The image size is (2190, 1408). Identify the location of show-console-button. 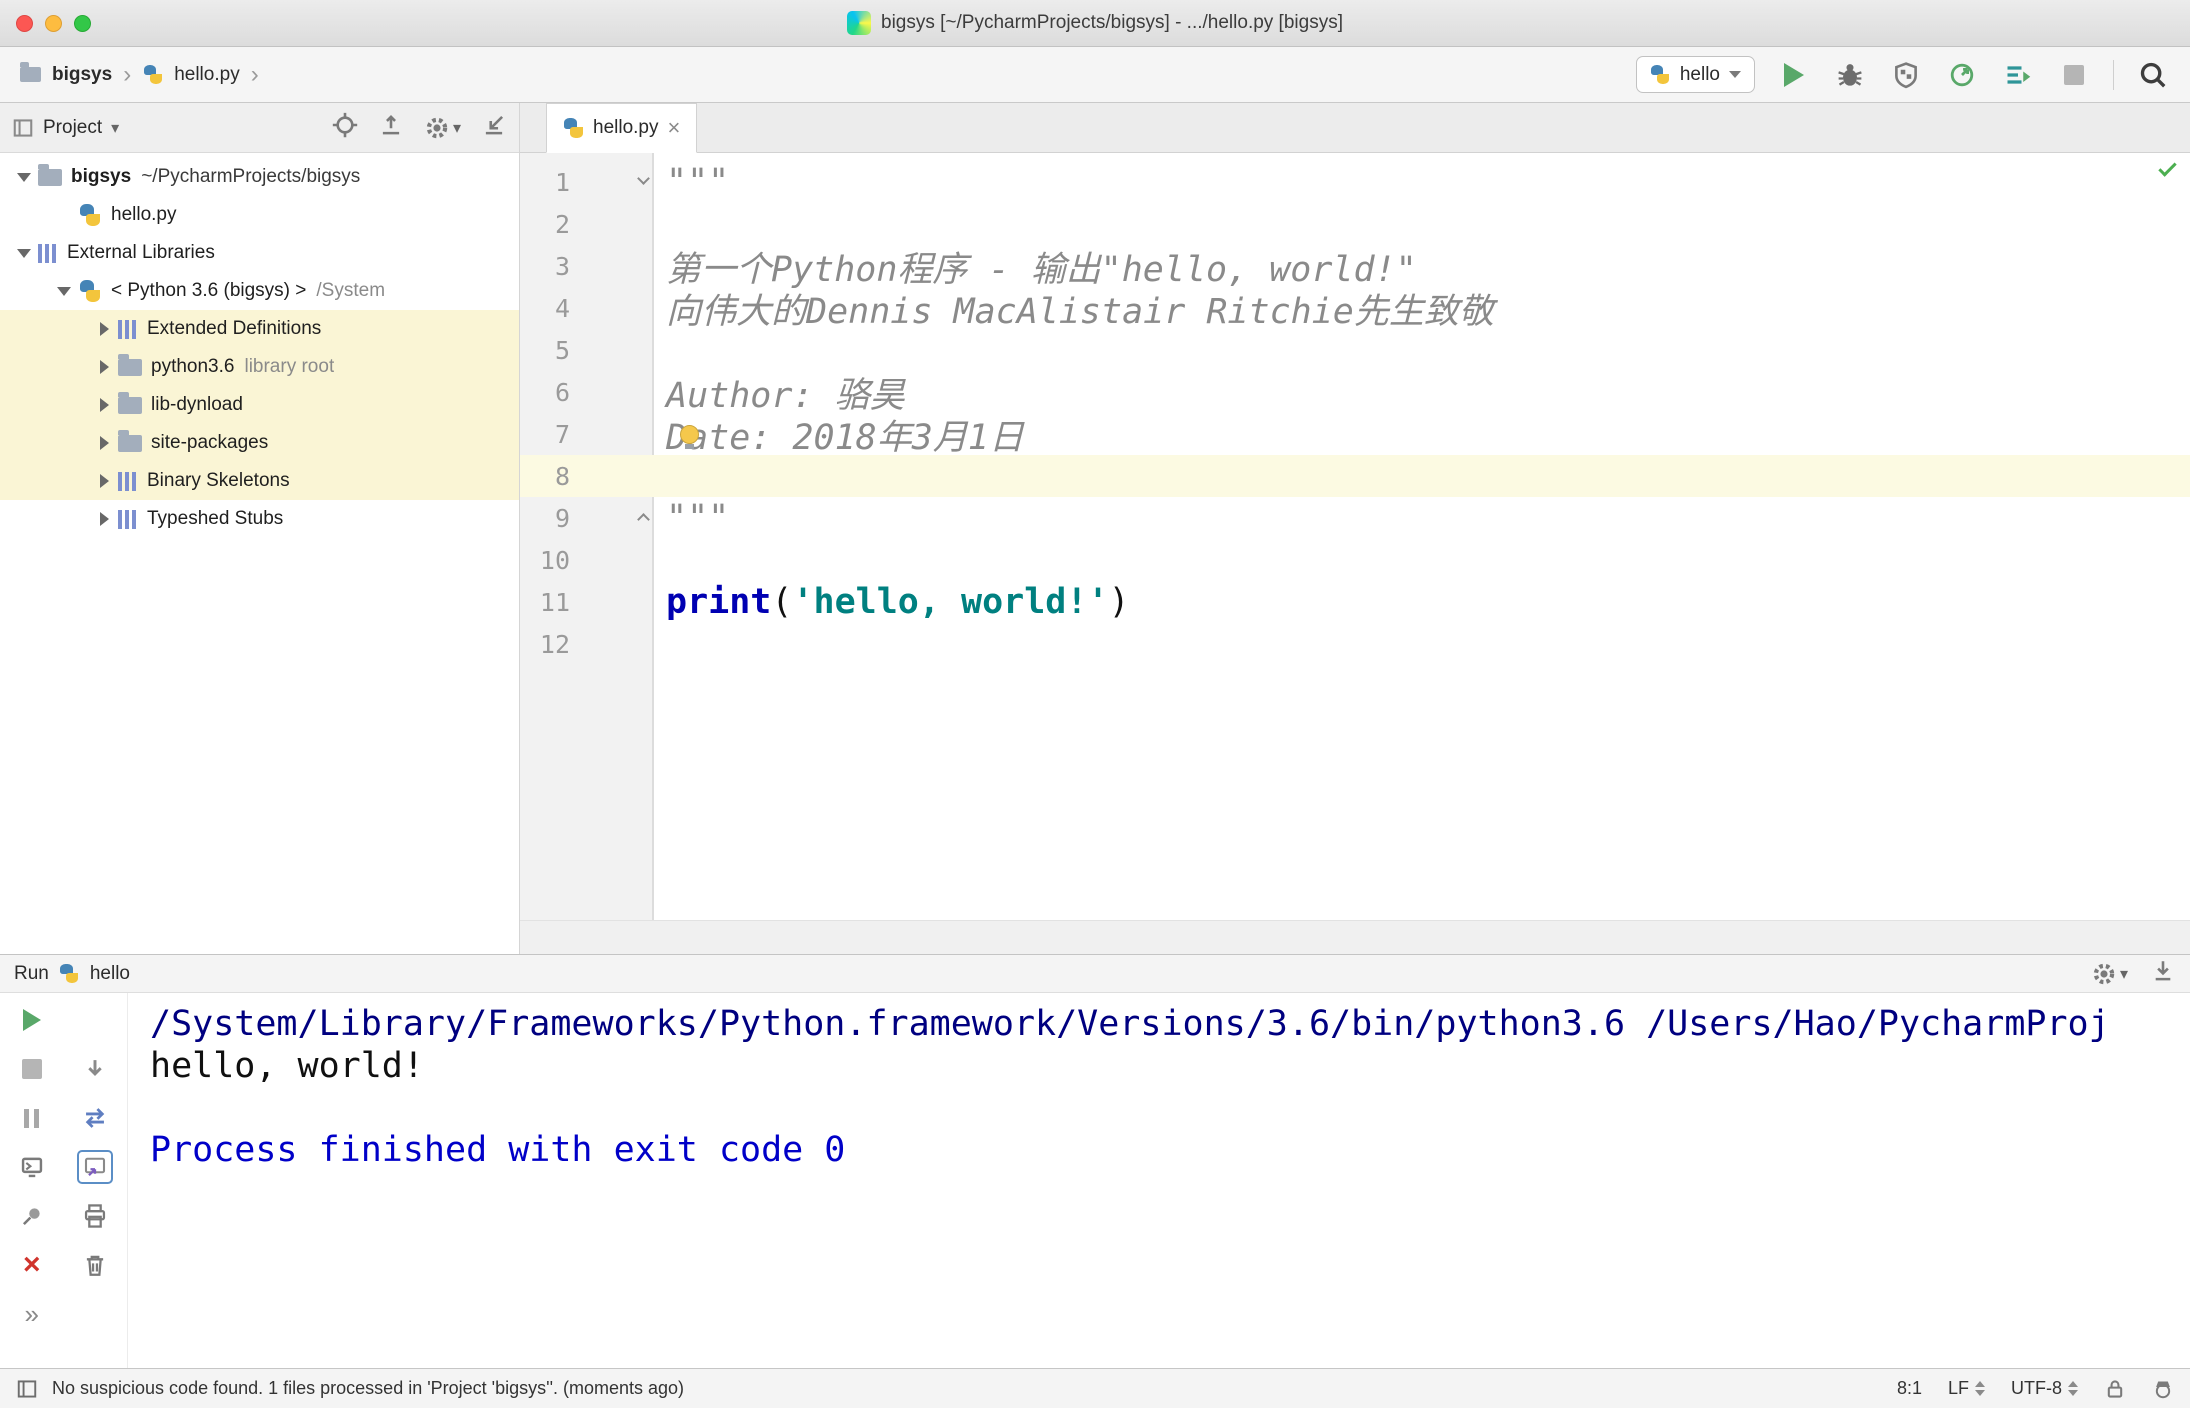
(32, 1167).